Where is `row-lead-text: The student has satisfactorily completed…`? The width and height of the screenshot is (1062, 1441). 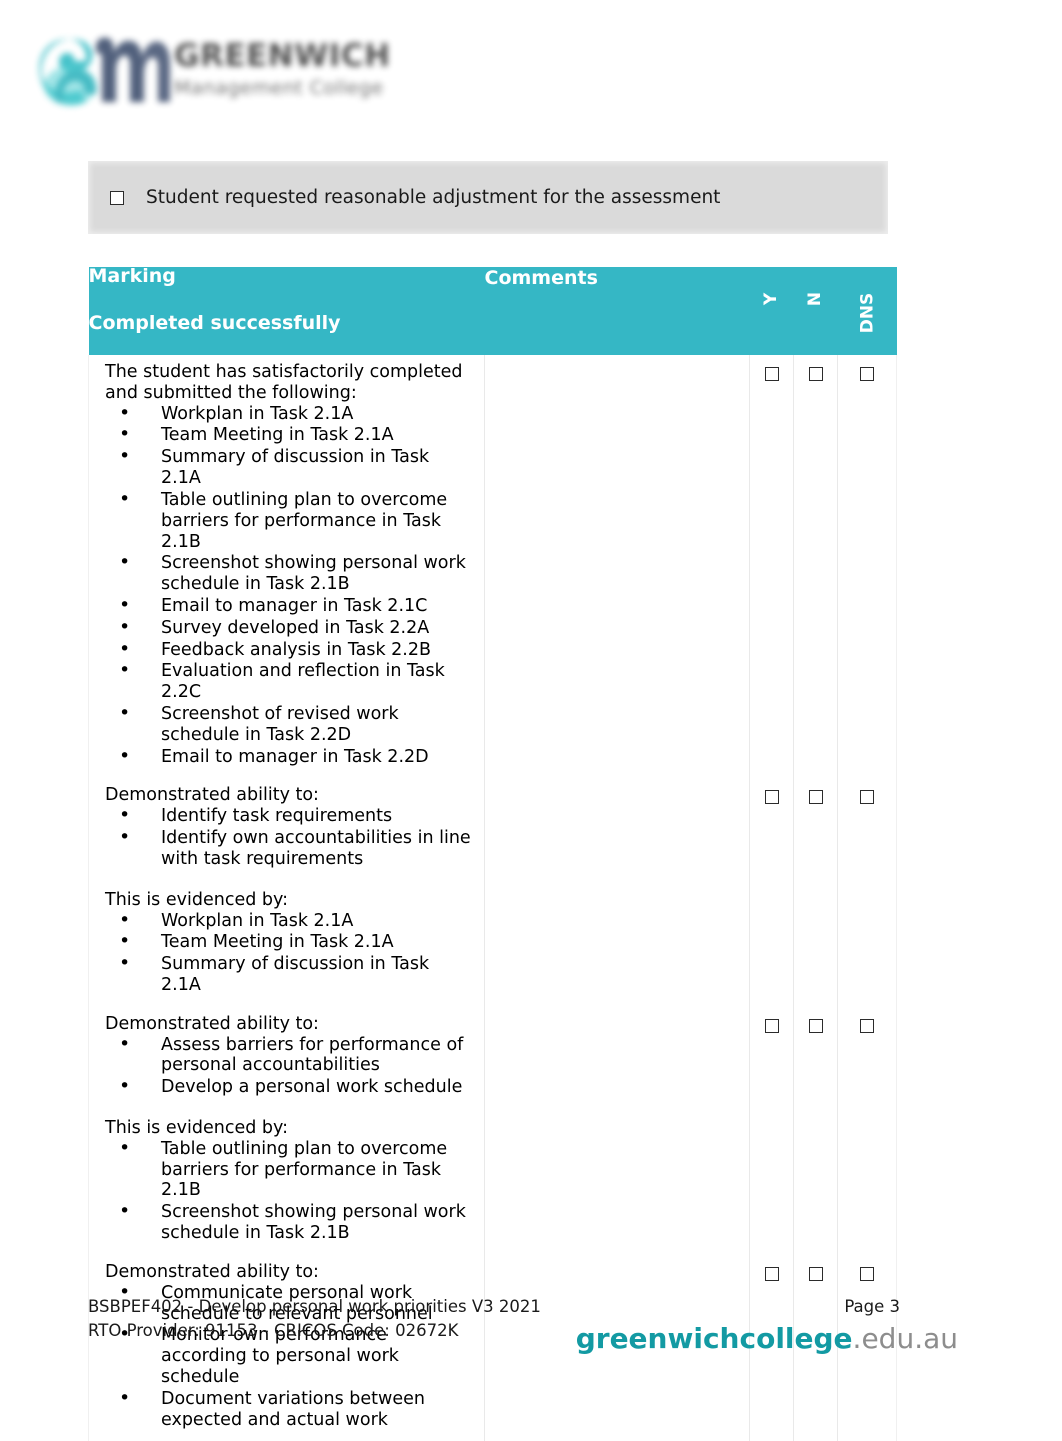 row-lead-text: The student has satisfactorily completed… is located at coordinates (284, 382).